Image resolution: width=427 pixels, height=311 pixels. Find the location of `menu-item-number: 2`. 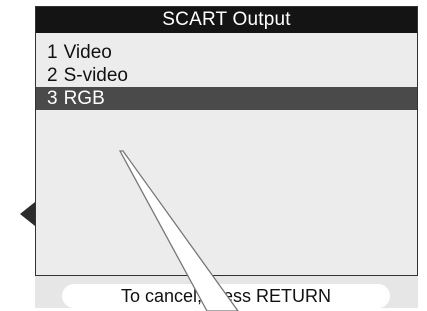

menu-item-number: 2 is located at coordinates (52, 75).